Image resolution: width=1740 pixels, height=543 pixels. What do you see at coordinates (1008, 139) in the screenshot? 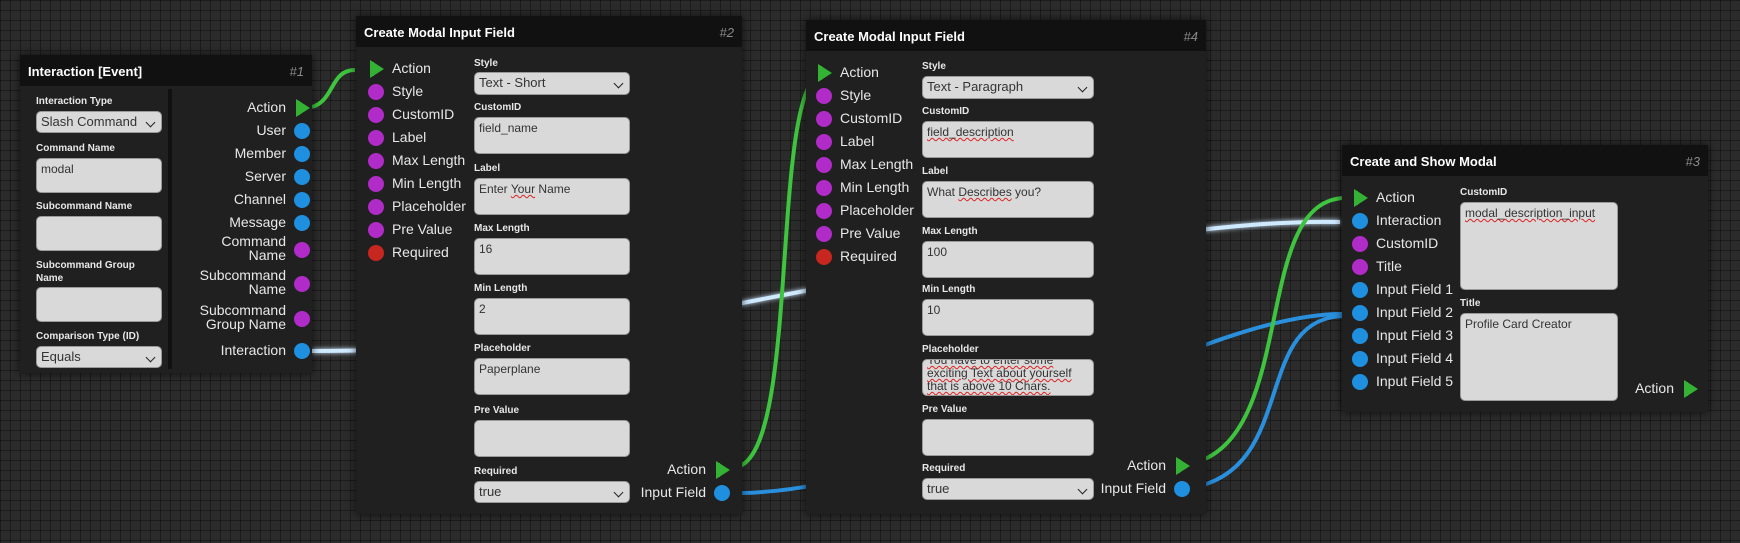
I see `customid-field: field_description` at bounding box center [1008, 139].